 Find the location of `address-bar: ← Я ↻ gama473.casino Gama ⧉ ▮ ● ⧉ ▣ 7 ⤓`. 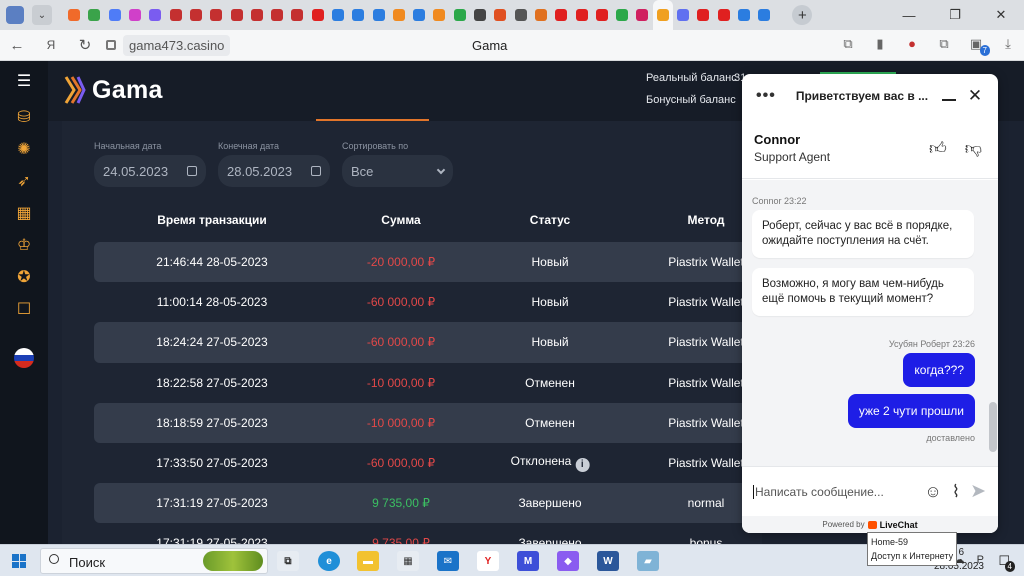

address-bar: ← Я ↻ gama473.casino Gama ⧉ ▮ ● ⧉ ▣ 7 ⤓ is located at coordinates (512, 45).